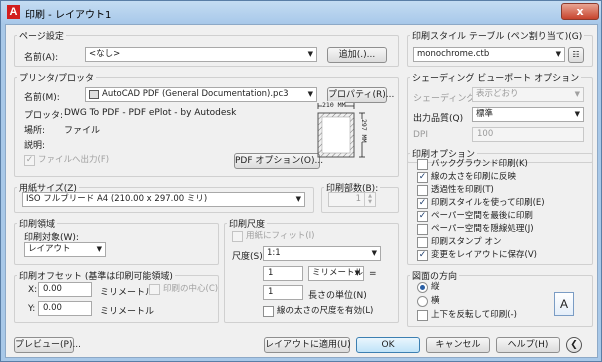 The width and height of the screenshot is (602, 362). I want to click on plot-transparency-label: 透過性を印刷(T), so click(462, 190).